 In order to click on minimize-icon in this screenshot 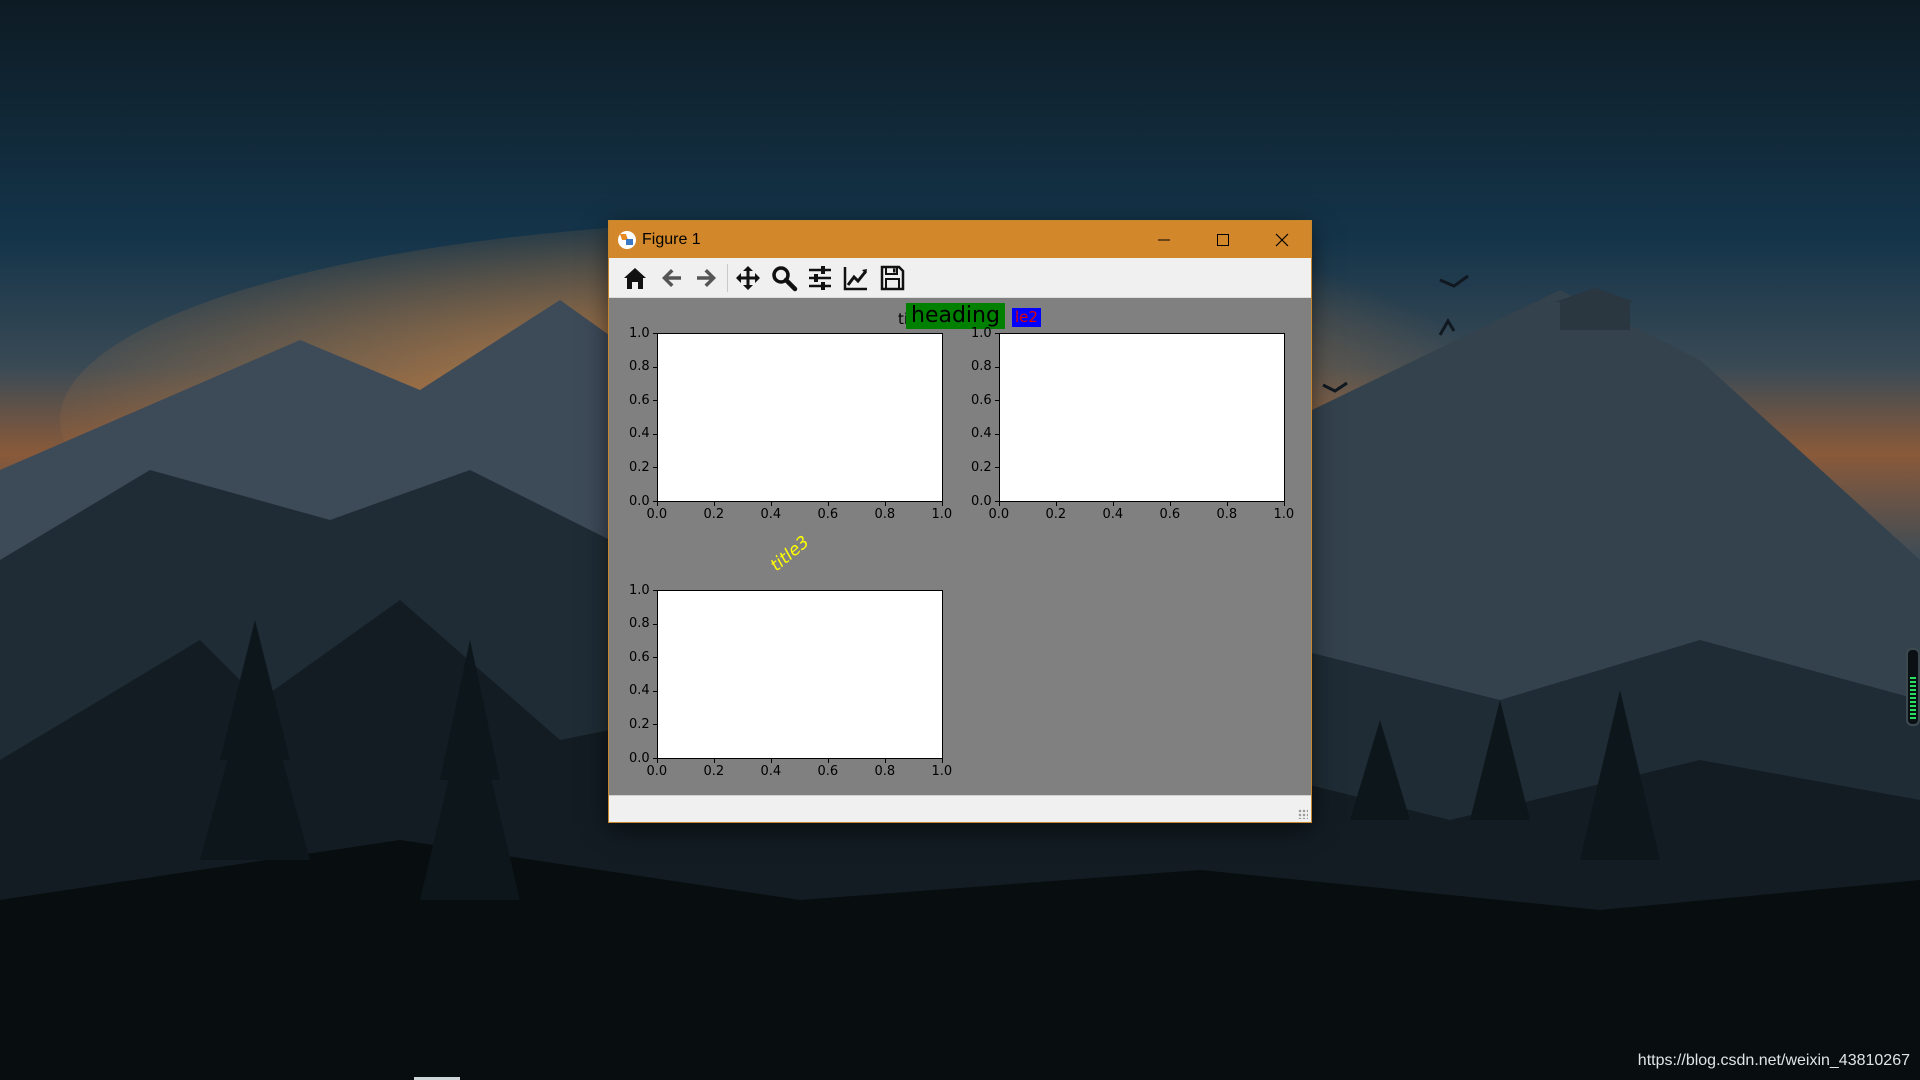, I will do `click(1163, 239)`.